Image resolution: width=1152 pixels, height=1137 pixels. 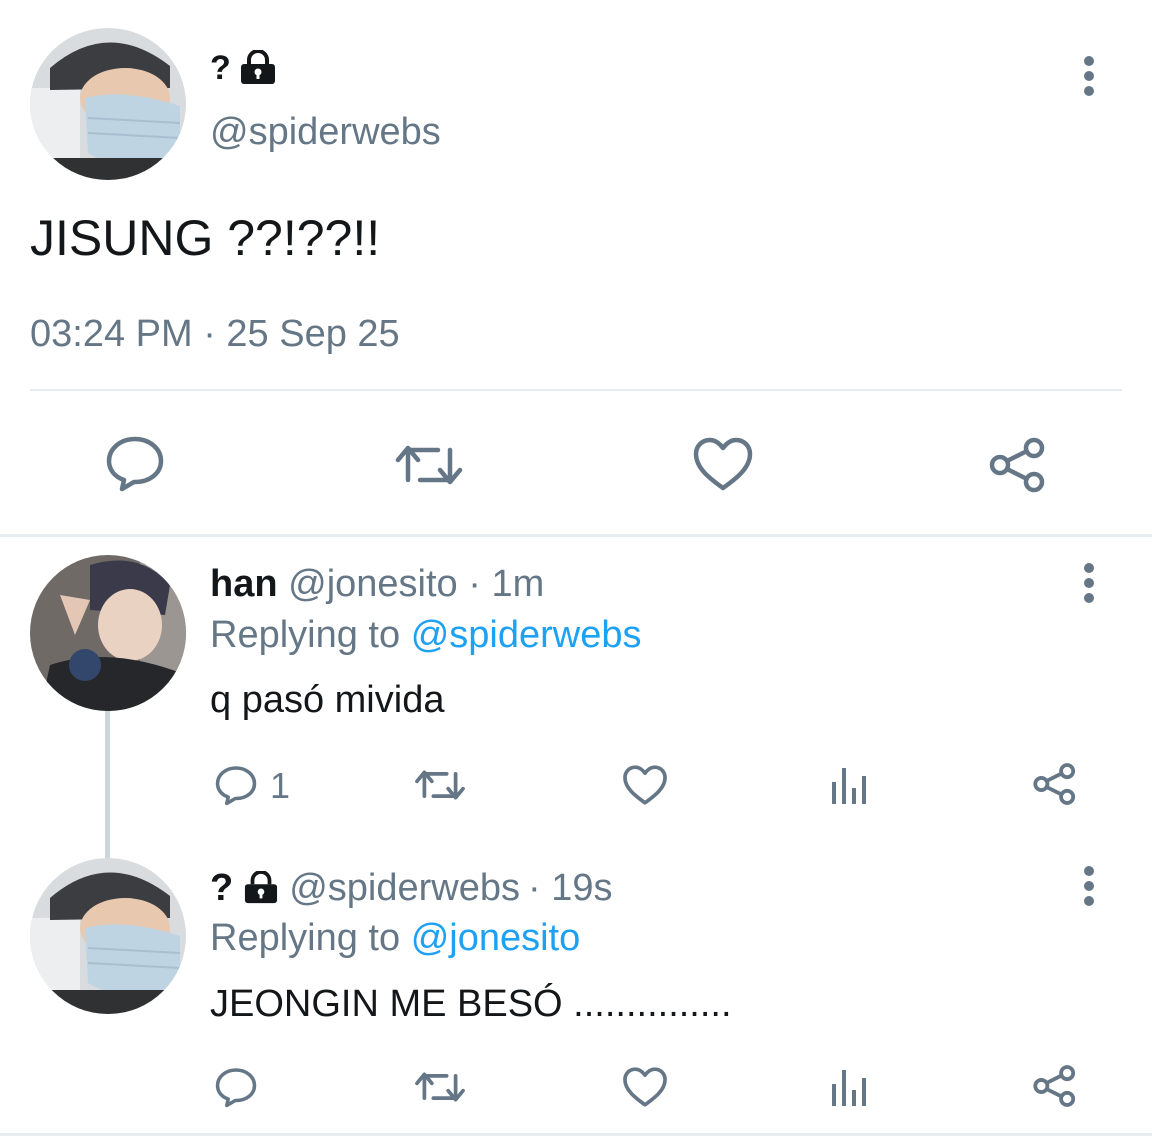 I want to click on timestamp: 03:24 PM · 25 Sep 25, so click(x=215, y=334).